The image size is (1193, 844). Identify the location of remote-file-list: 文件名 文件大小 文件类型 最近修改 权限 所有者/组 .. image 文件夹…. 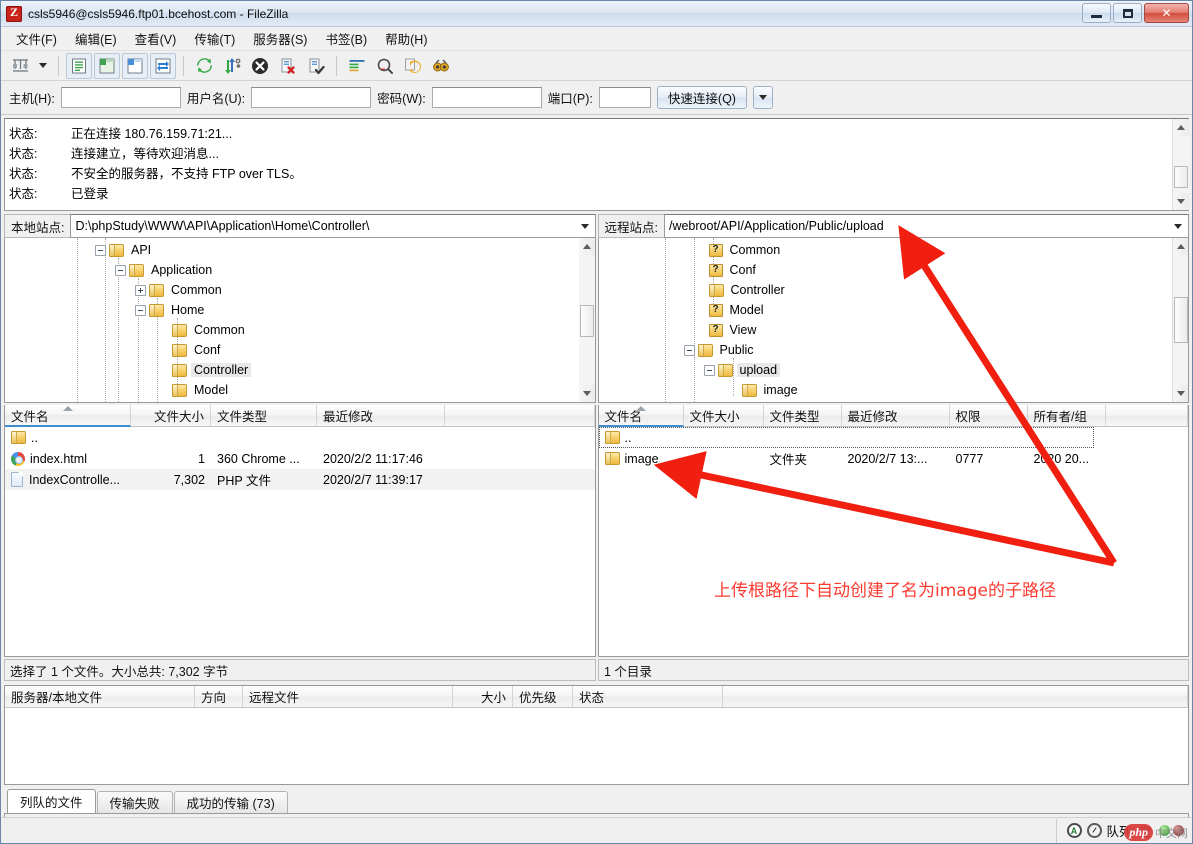
(893, 531).